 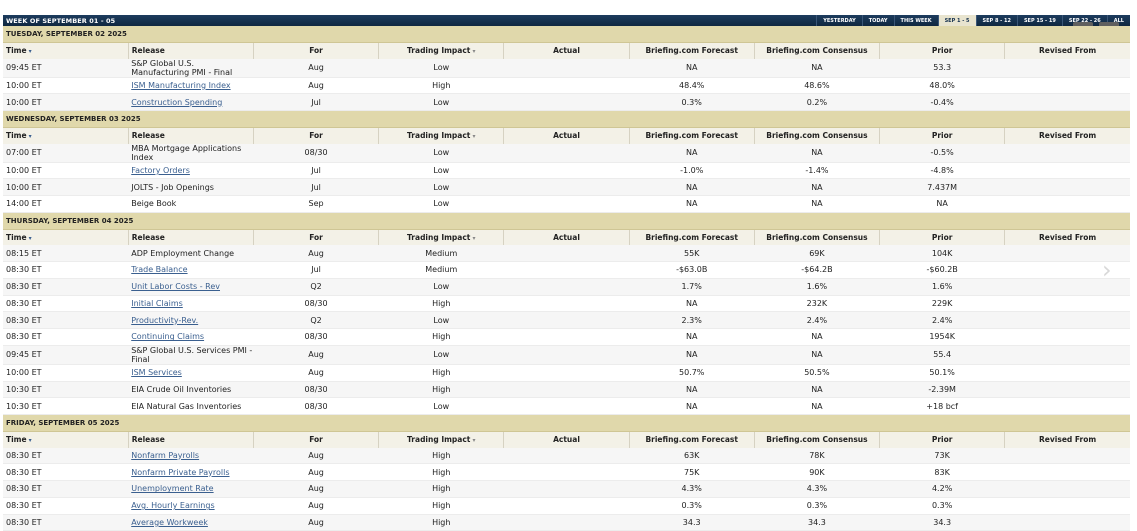 What do you see at coordinates (692, 456) in the screenshot?
I see `forecast-cell: 63K` at bounding box center [692, 456].